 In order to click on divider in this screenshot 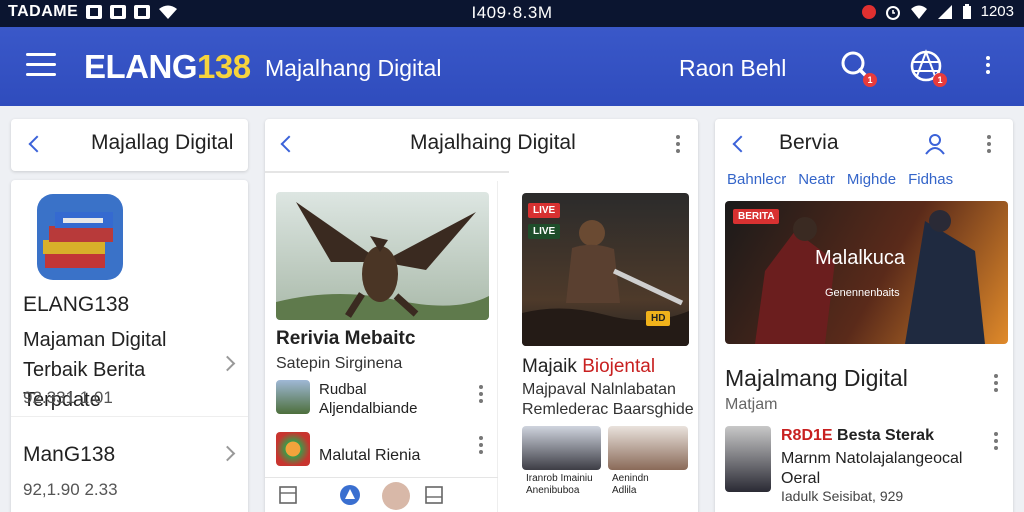, I will do `click(129, 416)`.